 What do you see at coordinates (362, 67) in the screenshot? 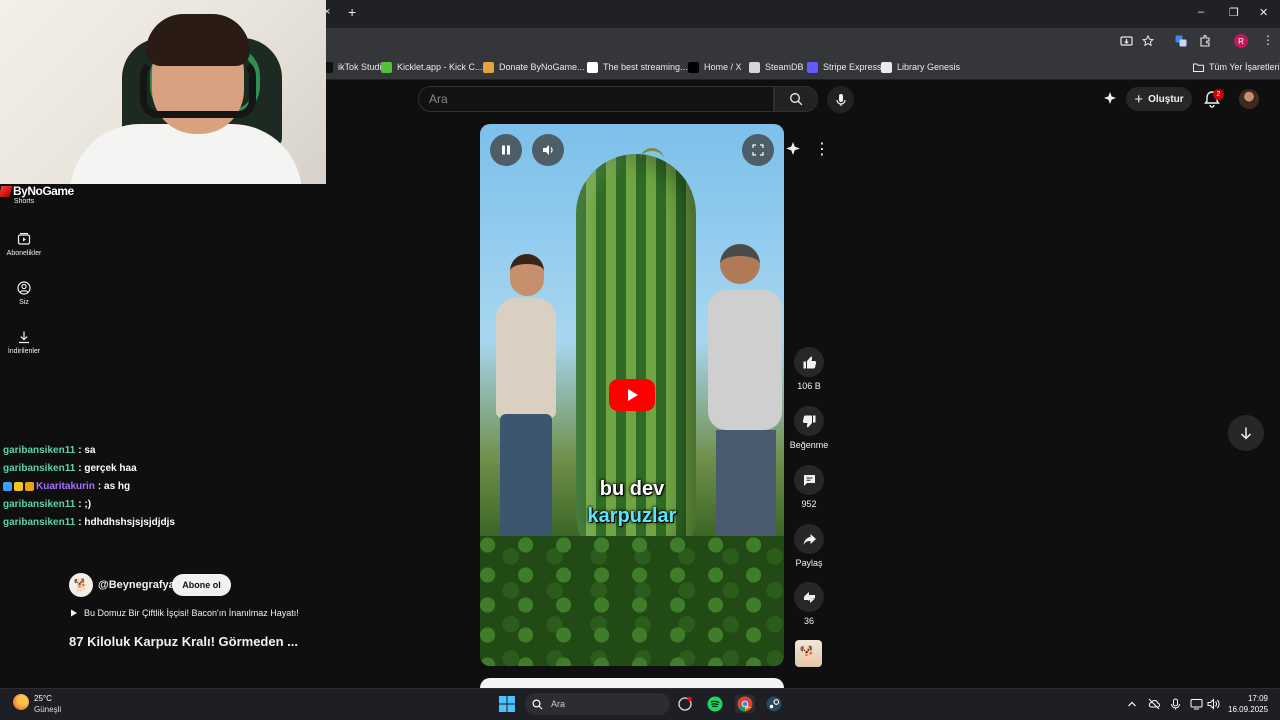
I see `bookmark-label: ikTok Studio` at bounding box center [362, 67].